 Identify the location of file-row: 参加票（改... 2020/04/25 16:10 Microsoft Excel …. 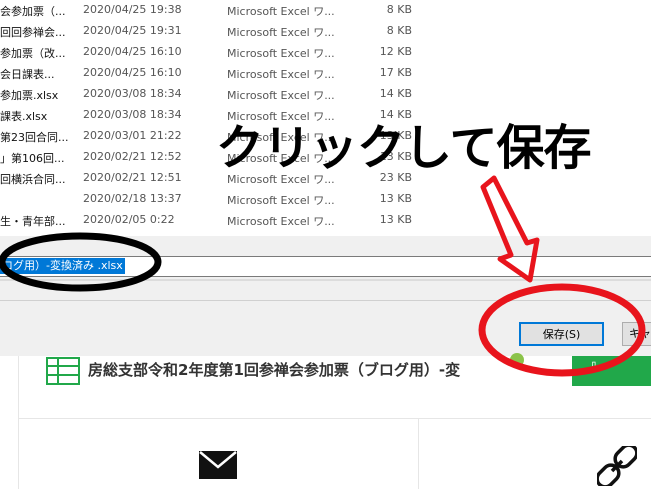
(325, 52).